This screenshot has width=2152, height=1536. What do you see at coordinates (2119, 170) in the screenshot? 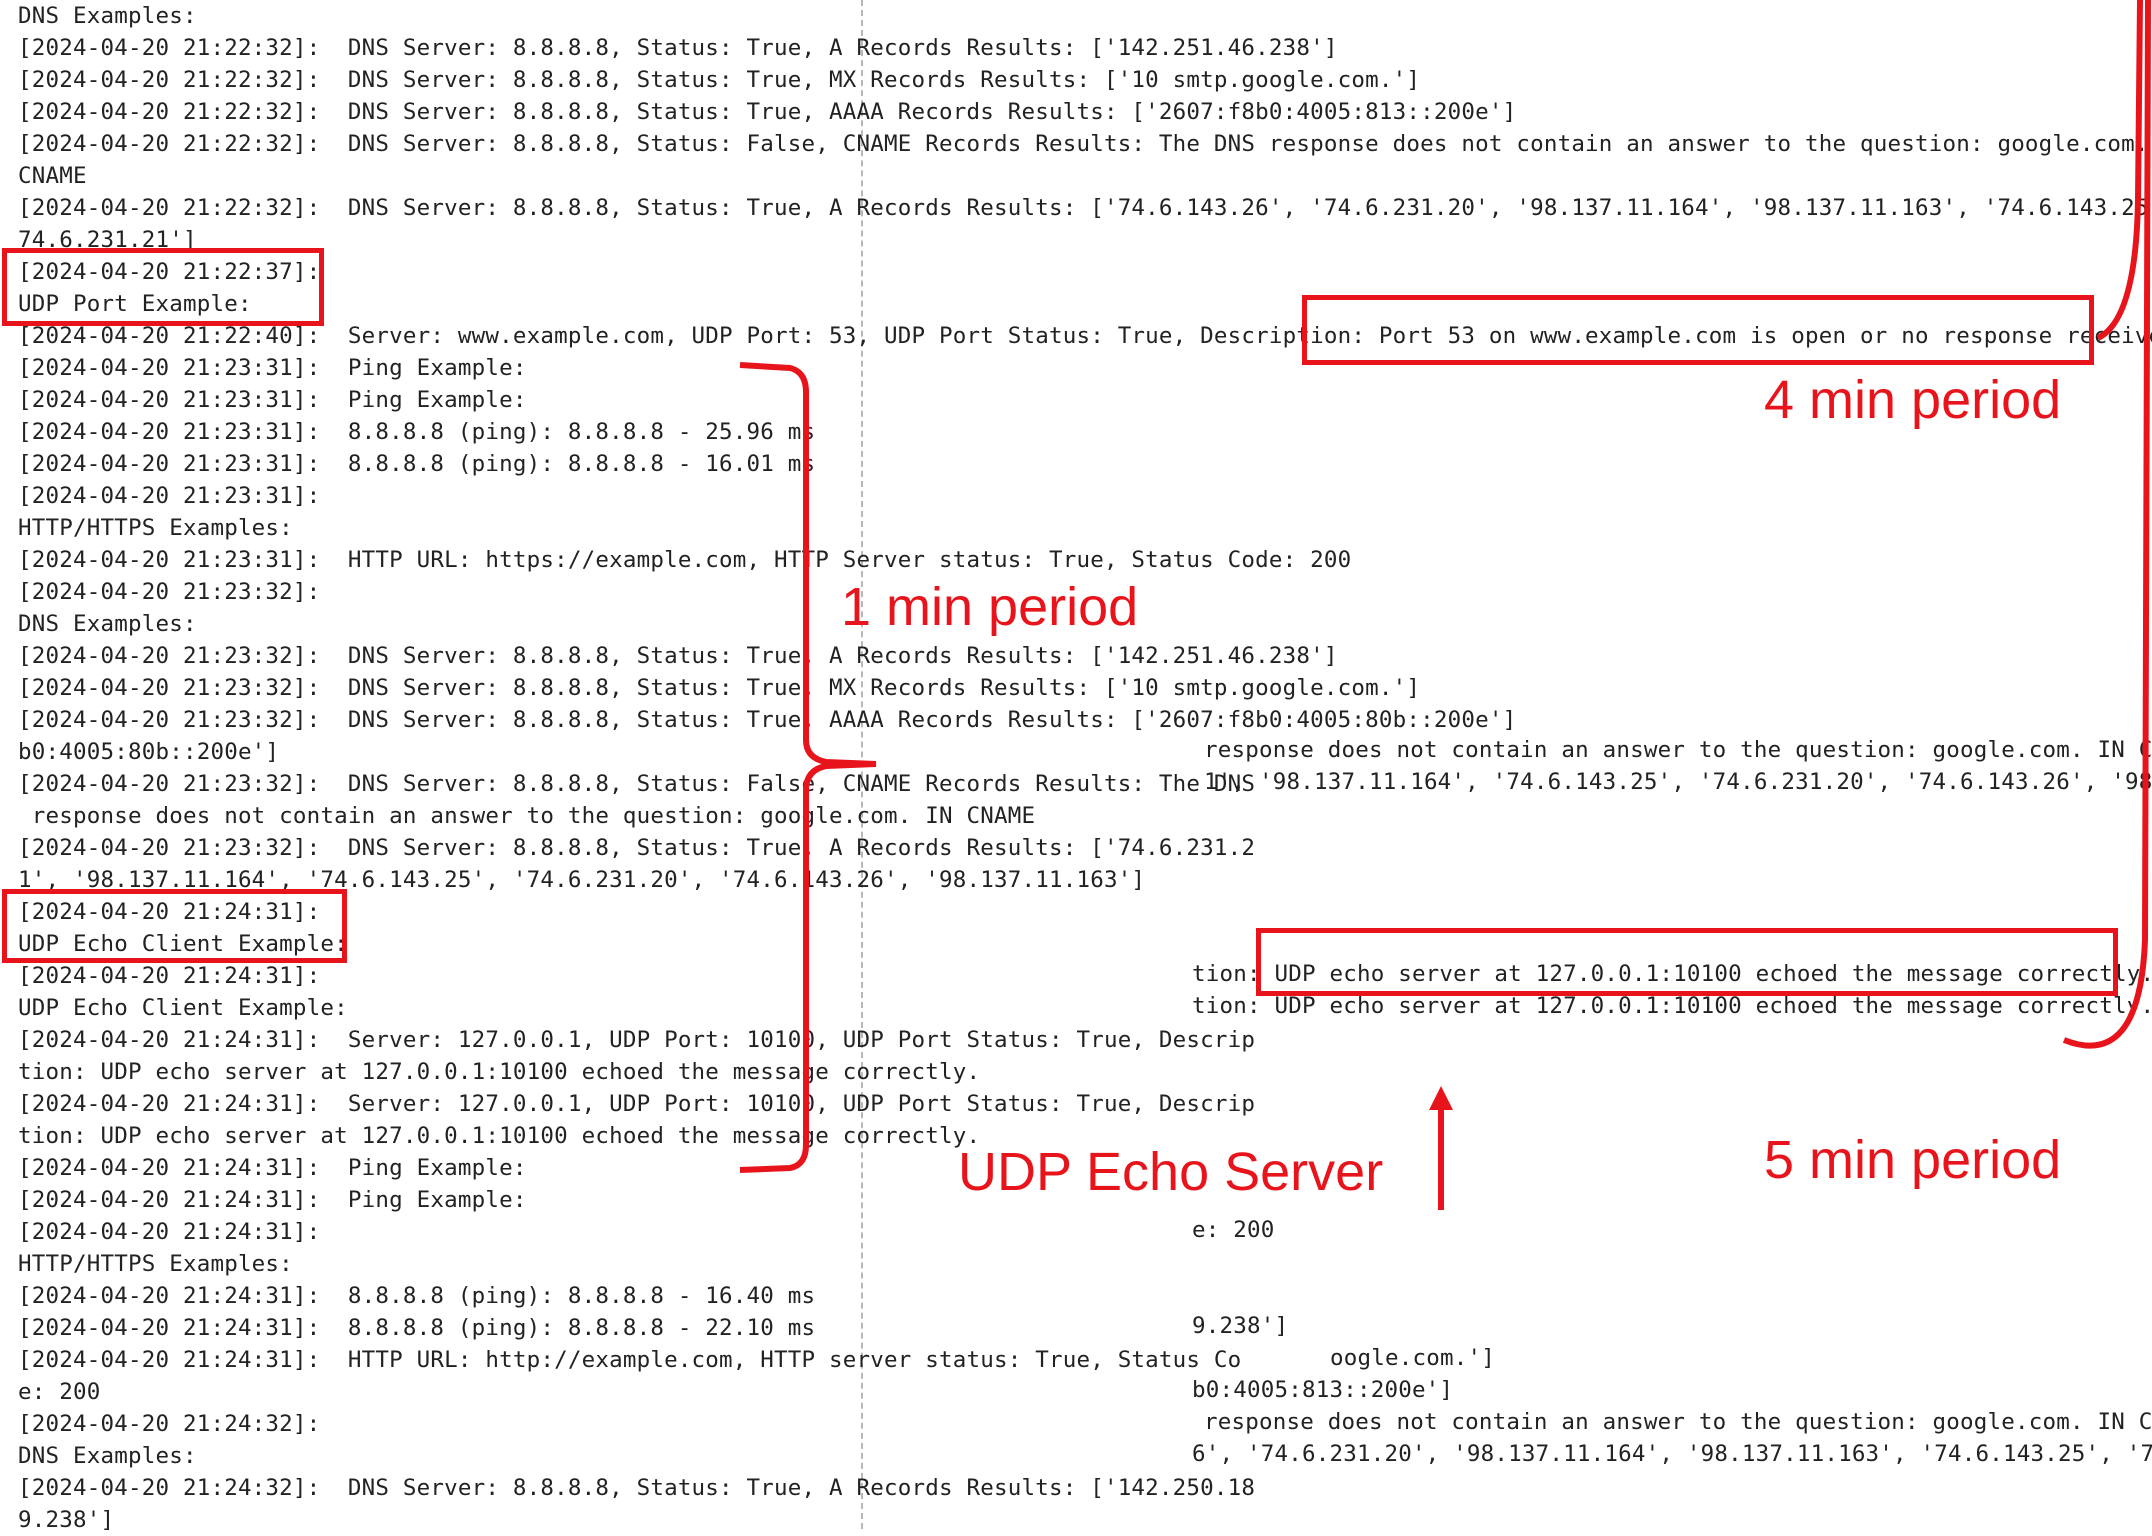
I see `four-min-arc` at bounding box center [2119, 170].